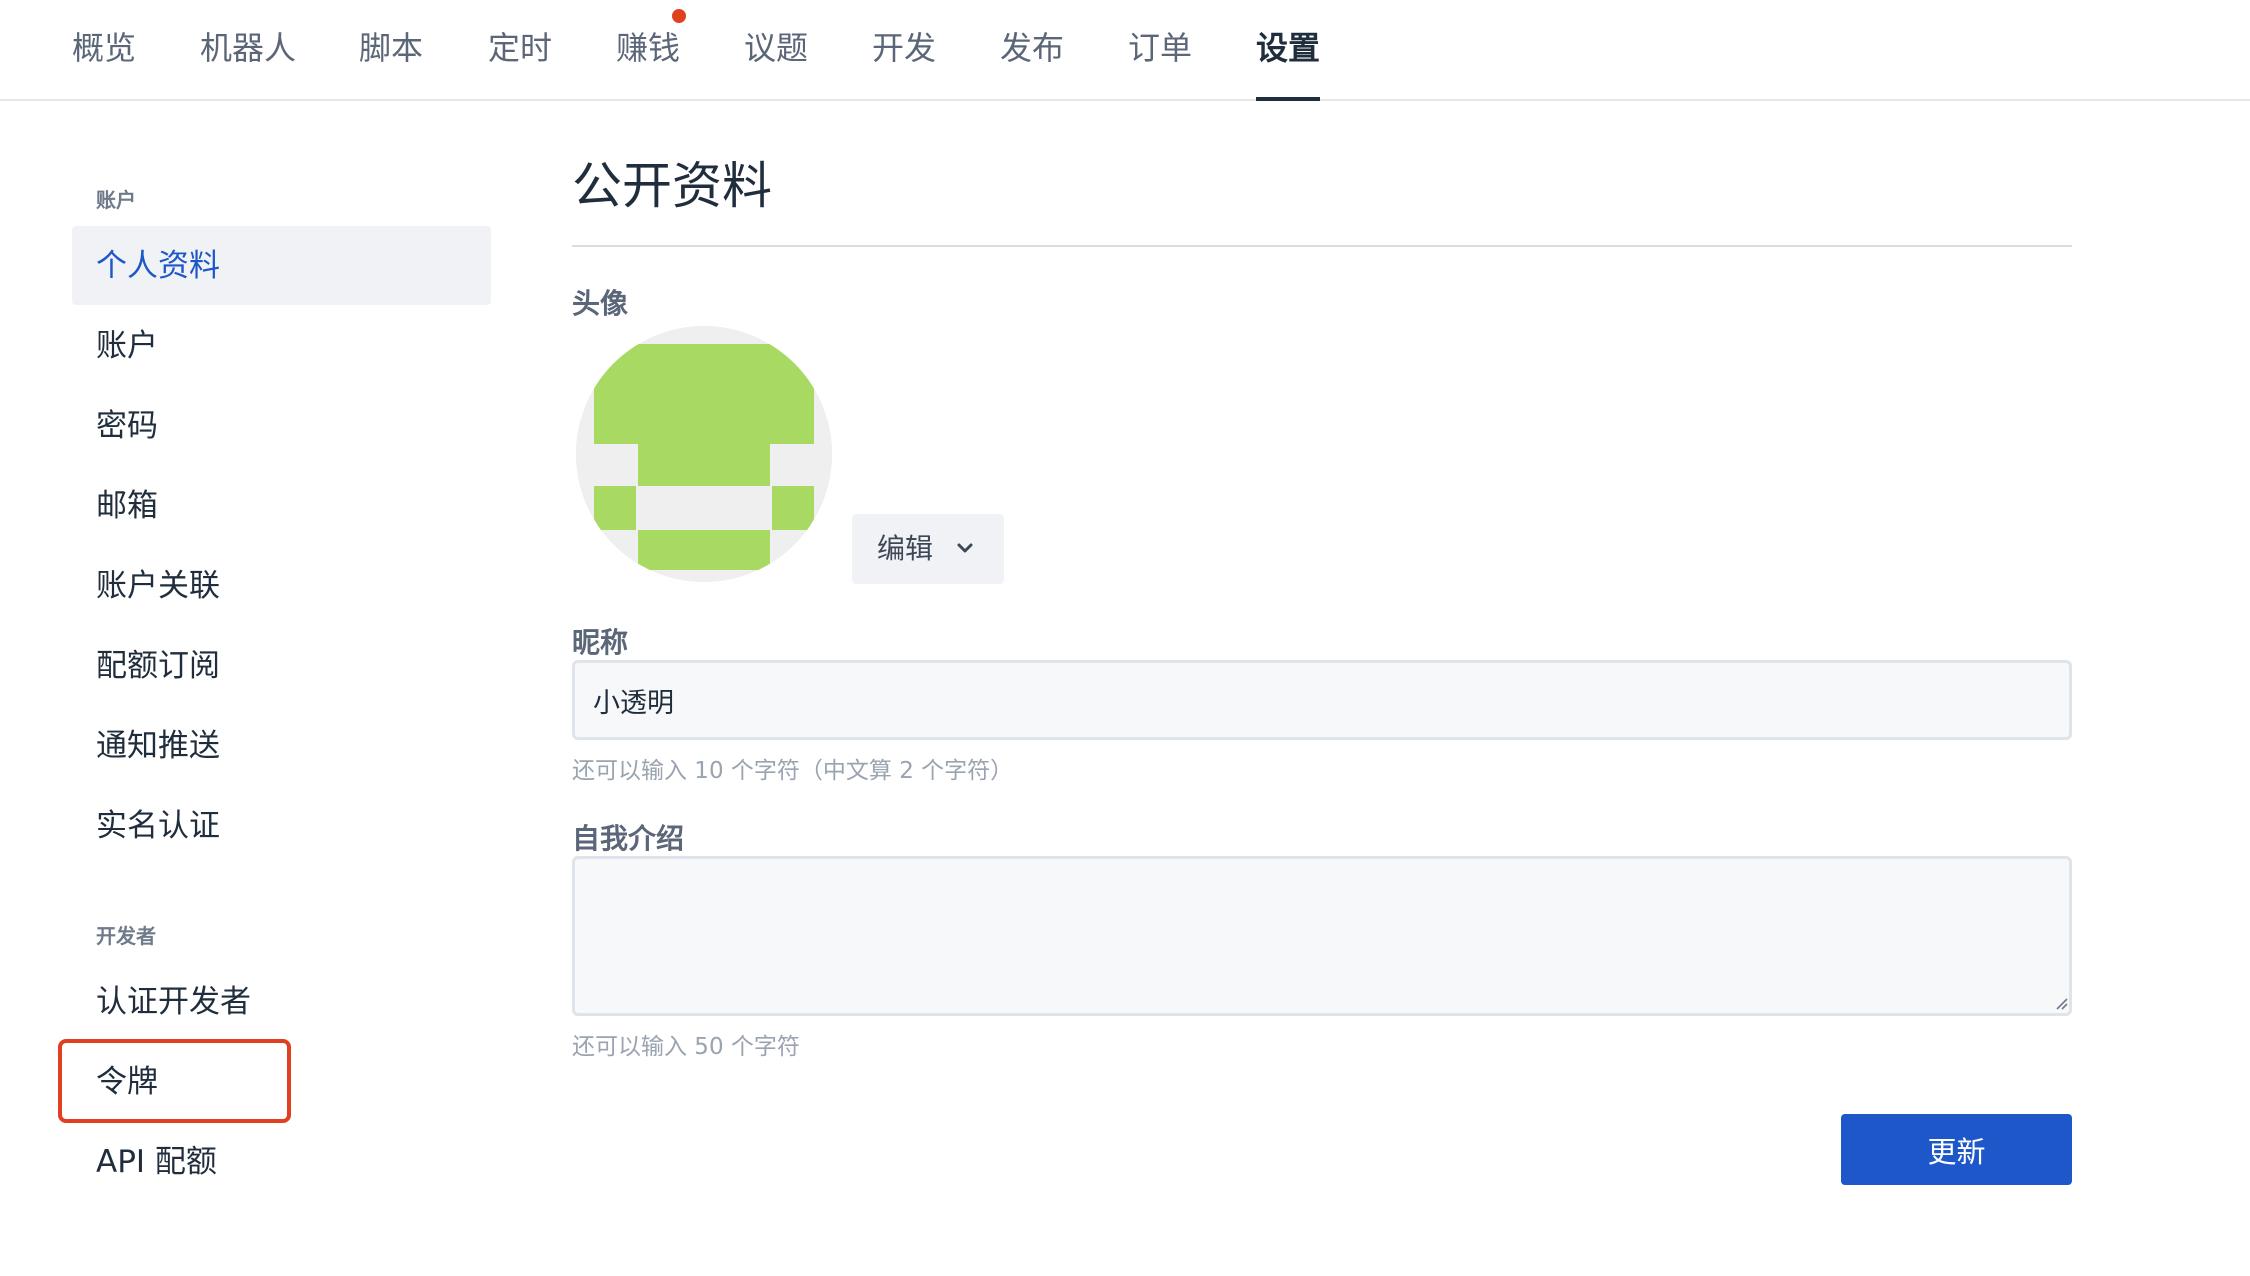 This screenshot has width=2250, height=1276. I want to click on tab-settings: 设置, so click(1288, 62).